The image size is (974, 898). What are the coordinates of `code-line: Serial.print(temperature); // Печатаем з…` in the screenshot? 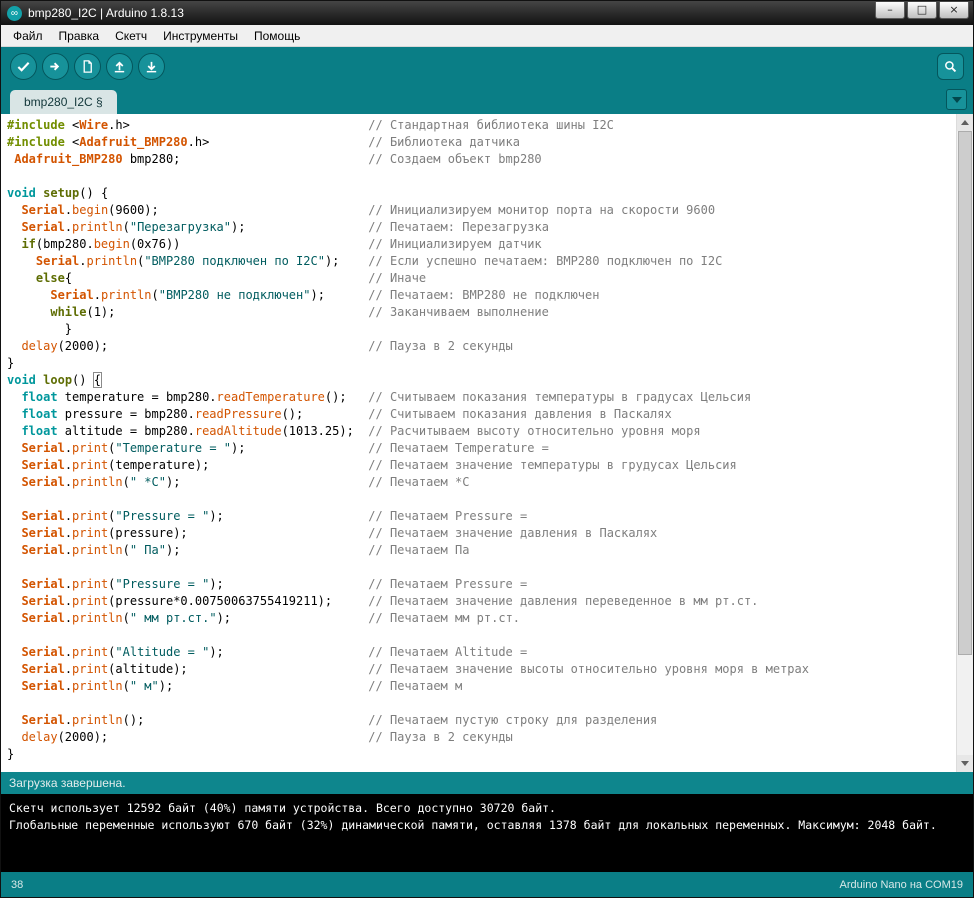 It's located at (379, 465).